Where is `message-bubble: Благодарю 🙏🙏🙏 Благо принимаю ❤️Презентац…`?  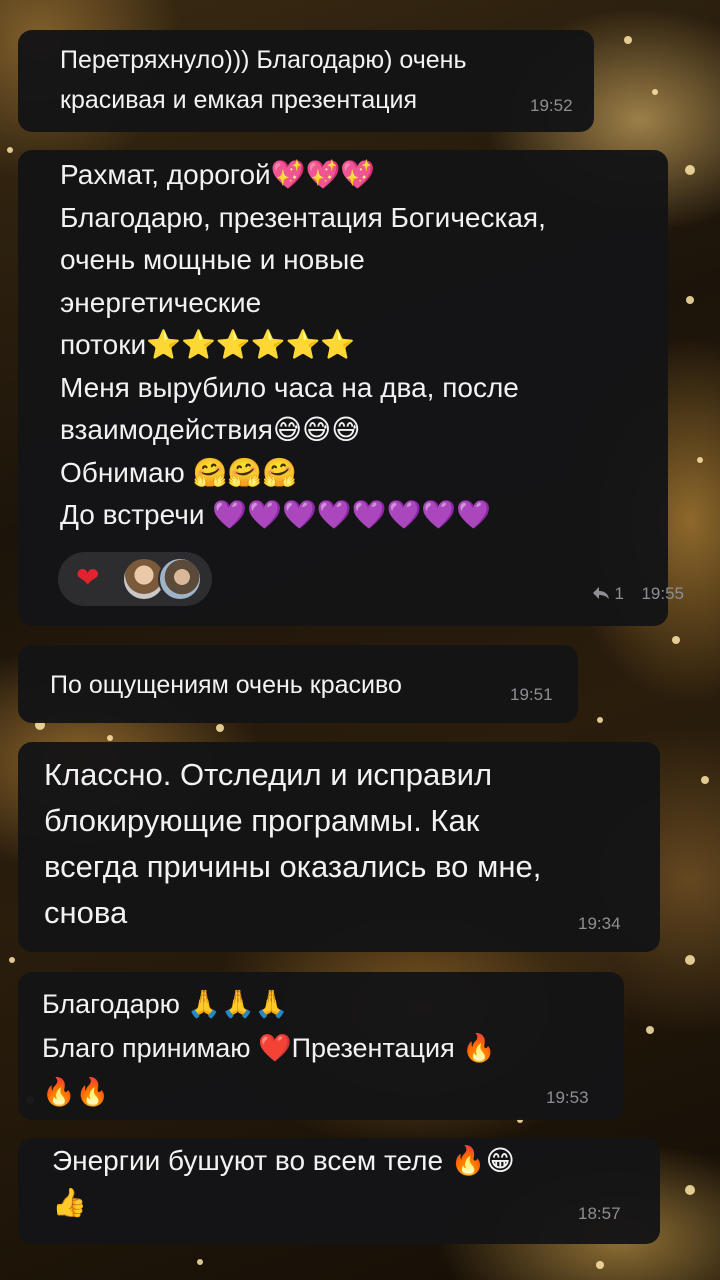 message-bubble: Благодарю 🙏🙏🙏 Благо принимаю ❤️Презентац… is located at coordinates (321, 1046).